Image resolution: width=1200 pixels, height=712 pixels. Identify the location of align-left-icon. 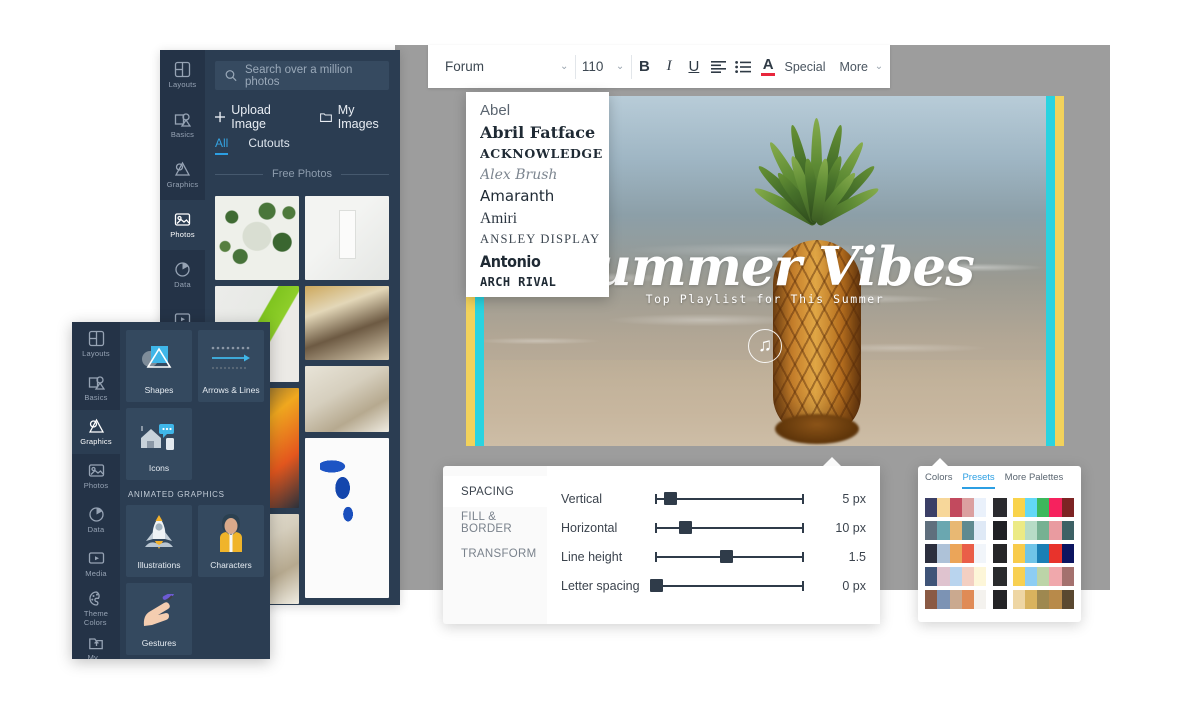
(718, 67).